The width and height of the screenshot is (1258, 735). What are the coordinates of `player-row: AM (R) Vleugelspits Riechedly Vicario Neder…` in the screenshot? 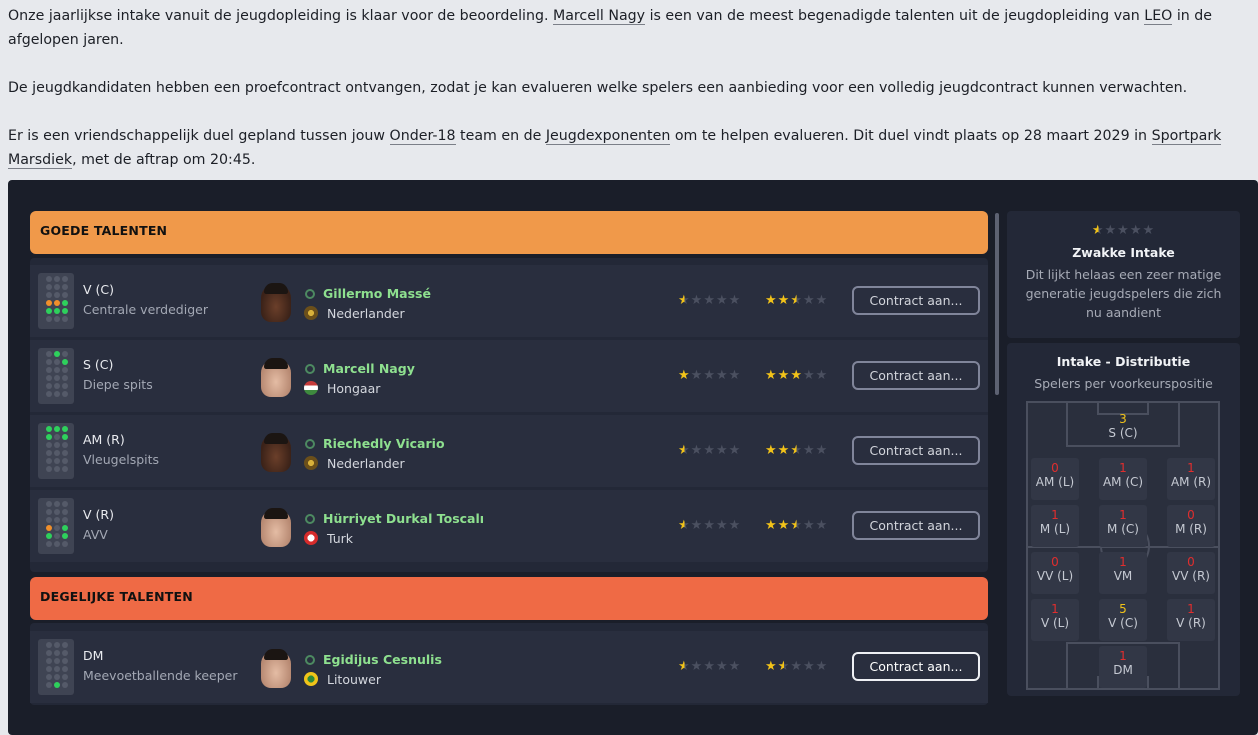 It's located at (509, 451).